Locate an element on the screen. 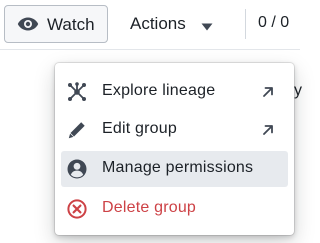  menu-item-edit-group: Edit group is located at coordinates (174, 130).